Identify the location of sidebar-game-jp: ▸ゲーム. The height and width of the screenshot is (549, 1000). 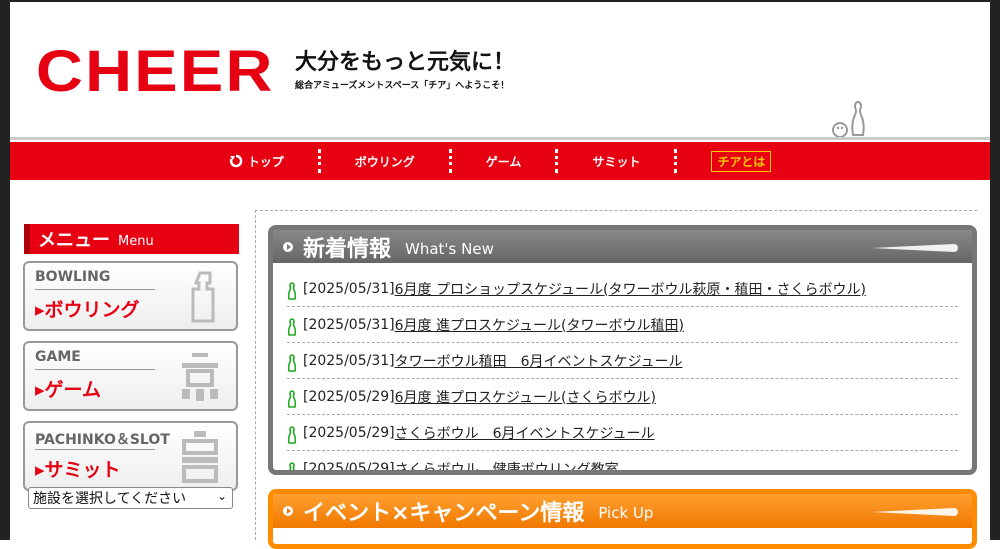
(68, 390).